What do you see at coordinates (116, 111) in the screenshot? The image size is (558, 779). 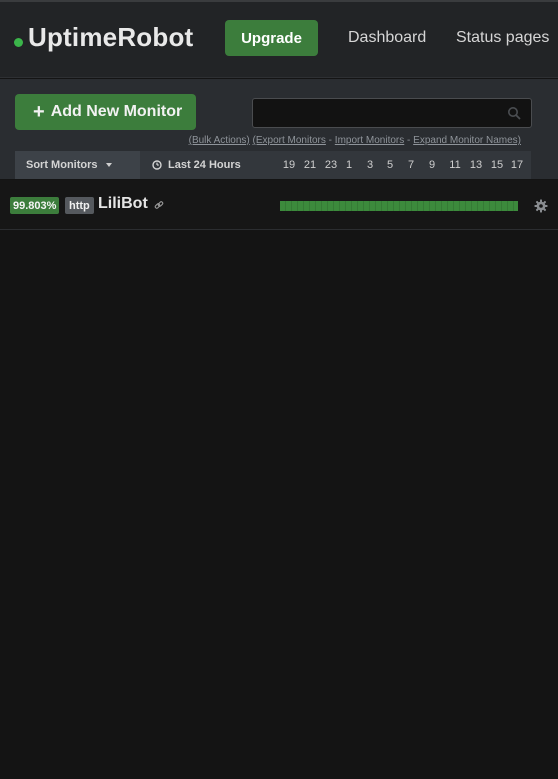 I see `add-new-monitor-label: Add New Monitor` at bounding box center [116, 111].